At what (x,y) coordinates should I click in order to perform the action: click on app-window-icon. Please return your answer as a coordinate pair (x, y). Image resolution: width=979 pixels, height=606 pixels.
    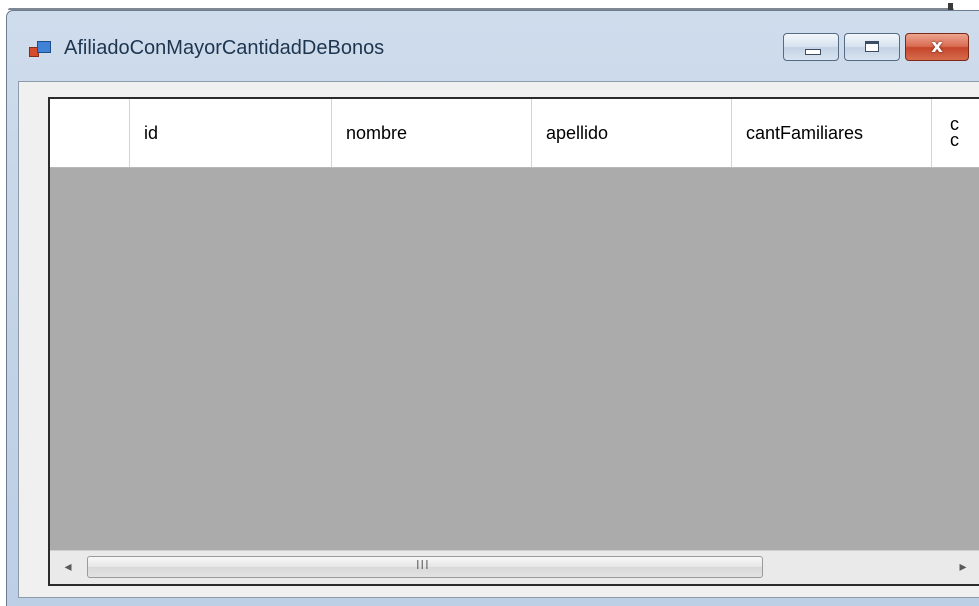
    Looking at the image, I should click on (40, 50).